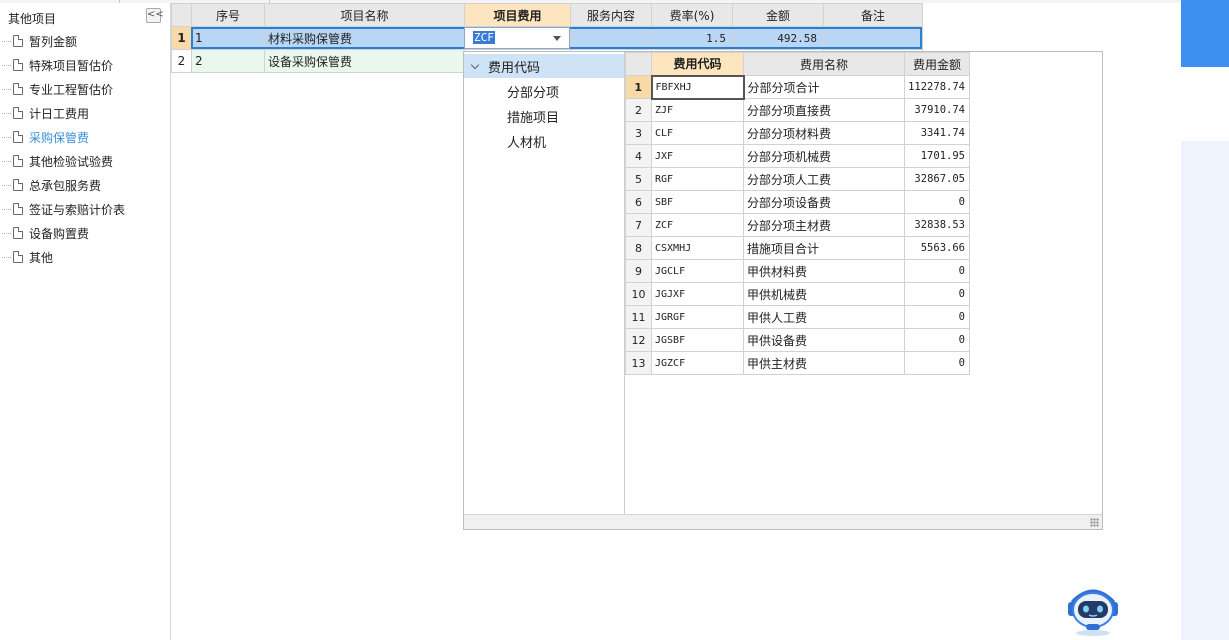  What do you see at coordinates (26, 257) in the screenshot?
I see `sidebar-item: 其他` at bounding box center [26, 257].